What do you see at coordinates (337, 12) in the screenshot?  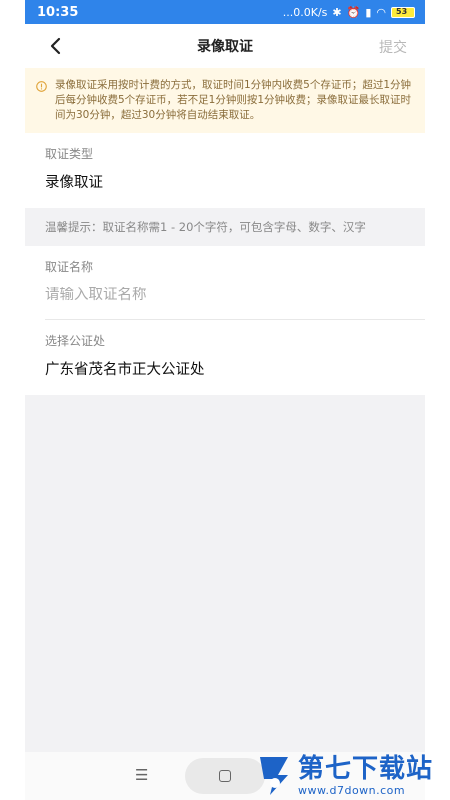 I see `bluetooth-icon: ✱` at bounding box center [337, 12].